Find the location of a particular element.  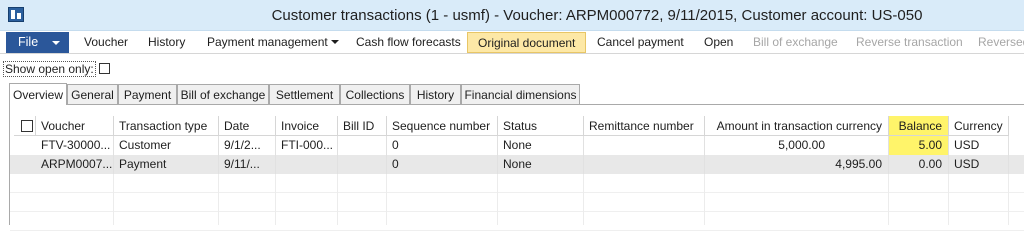

show-open-only-checkbox is located at coordinates (104, 68).